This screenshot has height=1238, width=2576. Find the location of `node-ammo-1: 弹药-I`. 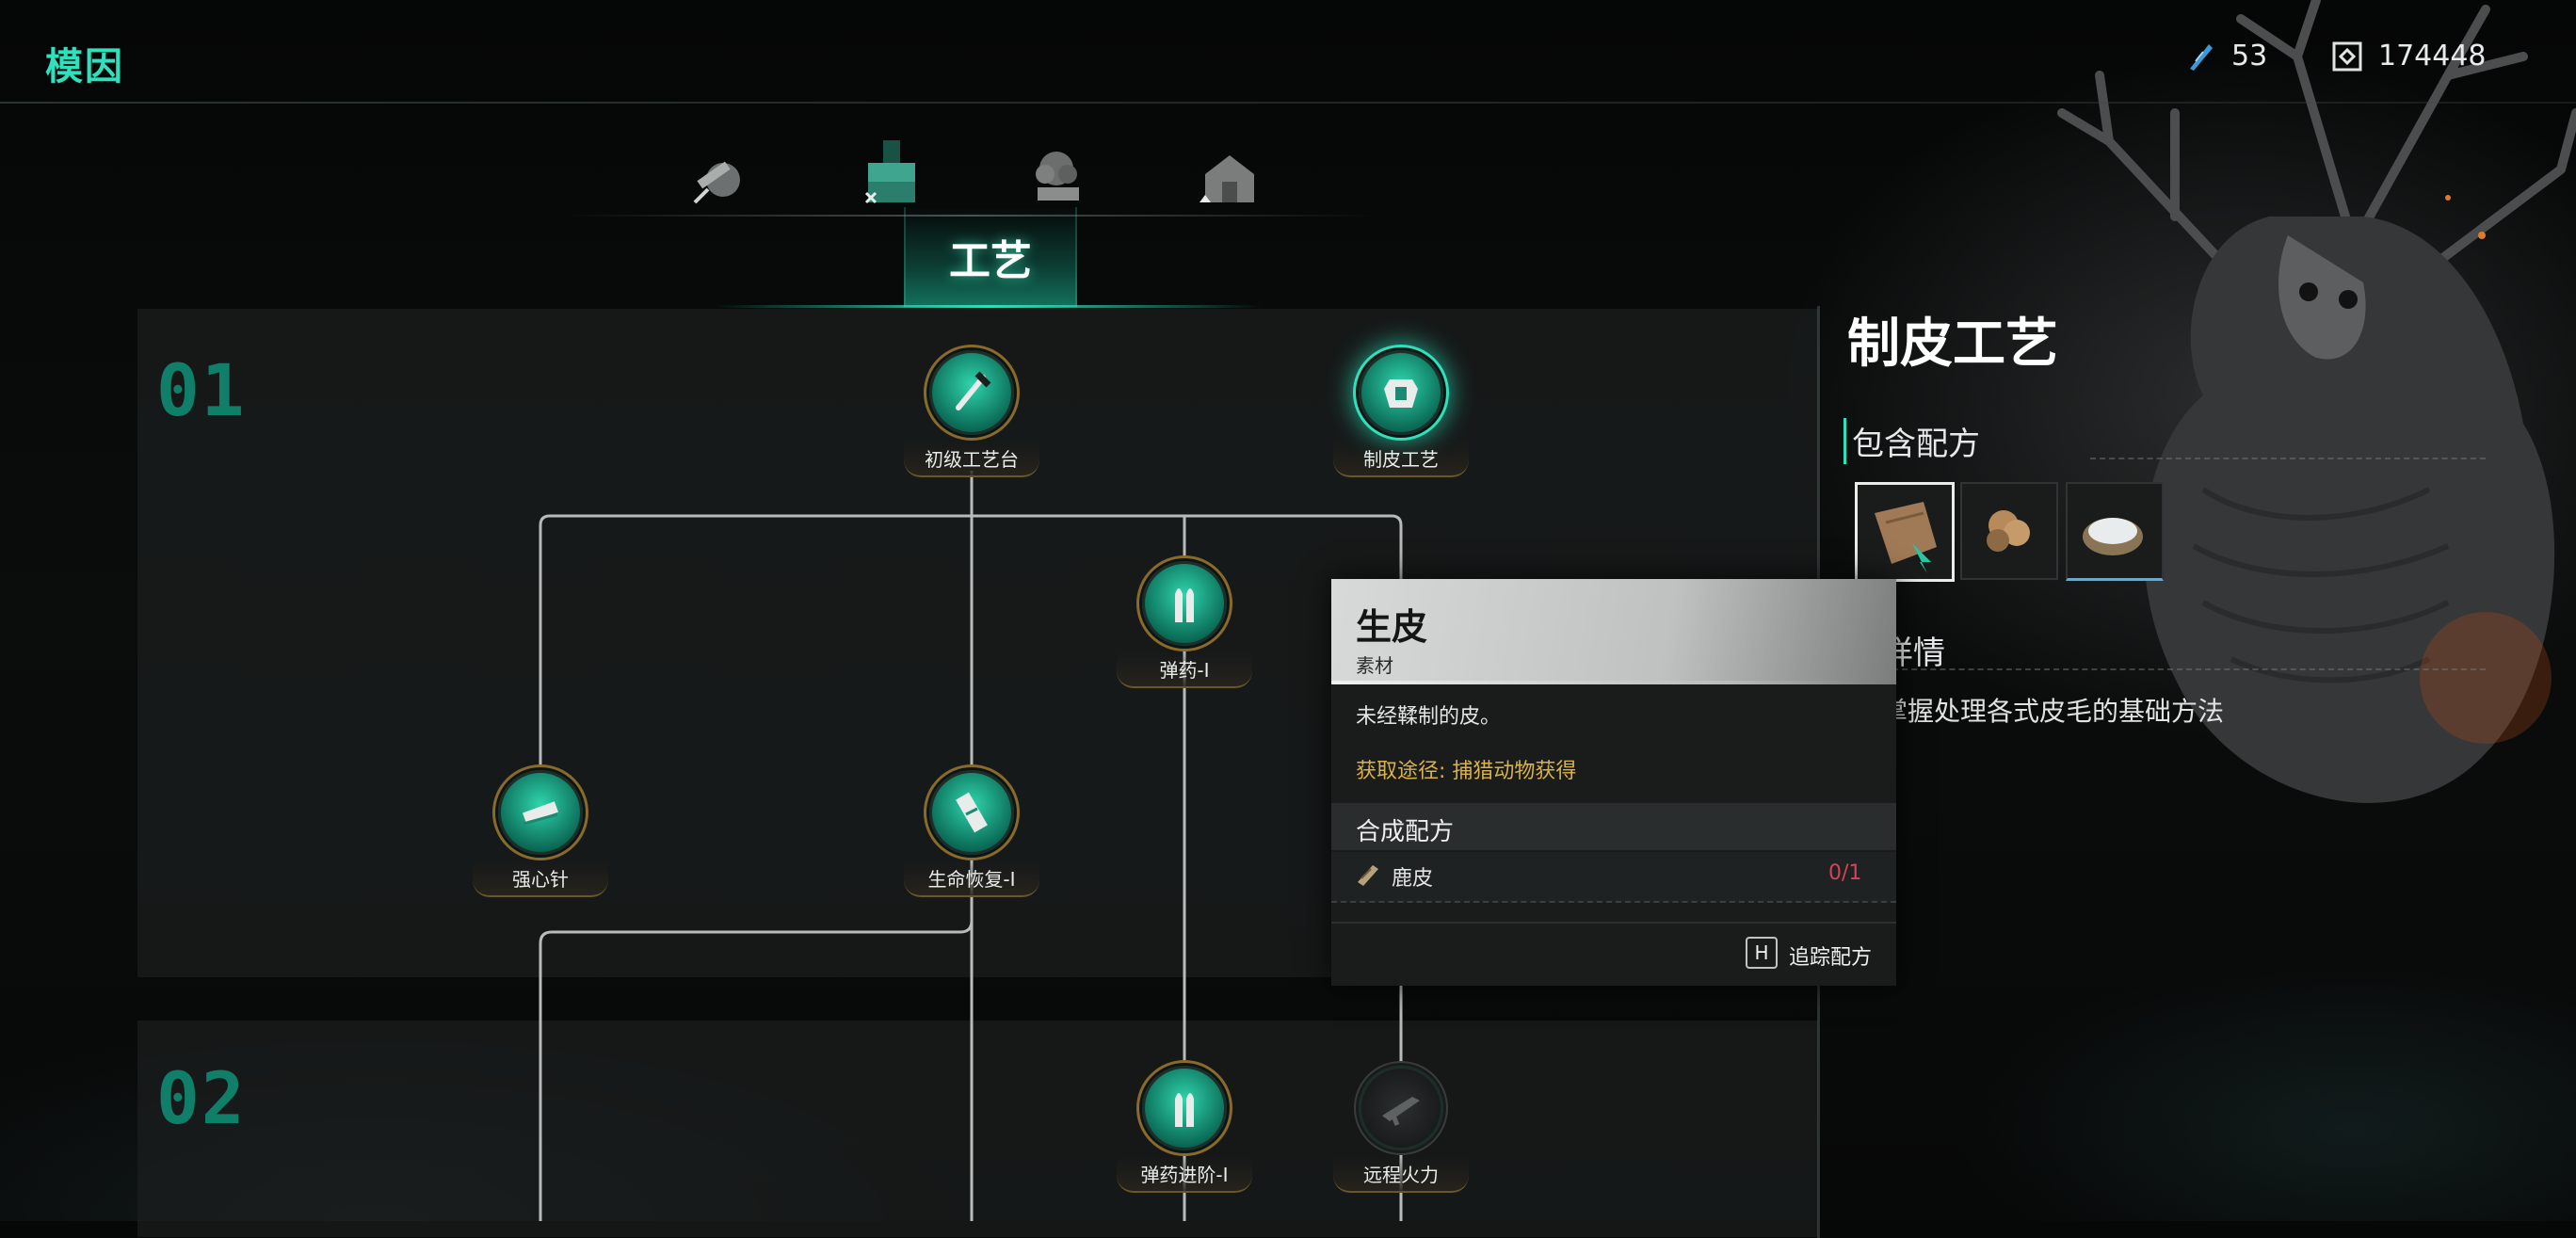

node-ammo-1: 弹药-I is located at coordinates (1184, 624).